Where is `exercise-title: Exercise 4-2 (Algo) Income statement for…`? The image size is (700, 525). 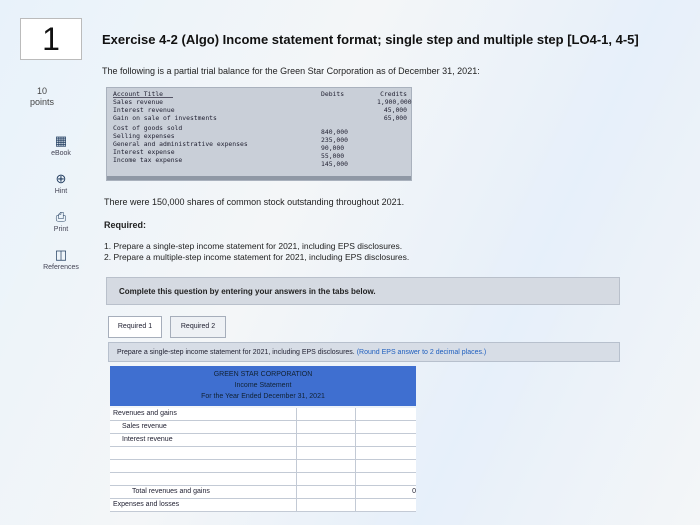
exercise-title: Exercise 4-2 (Algo) Income statement for… is located at coordinates (370, 39).